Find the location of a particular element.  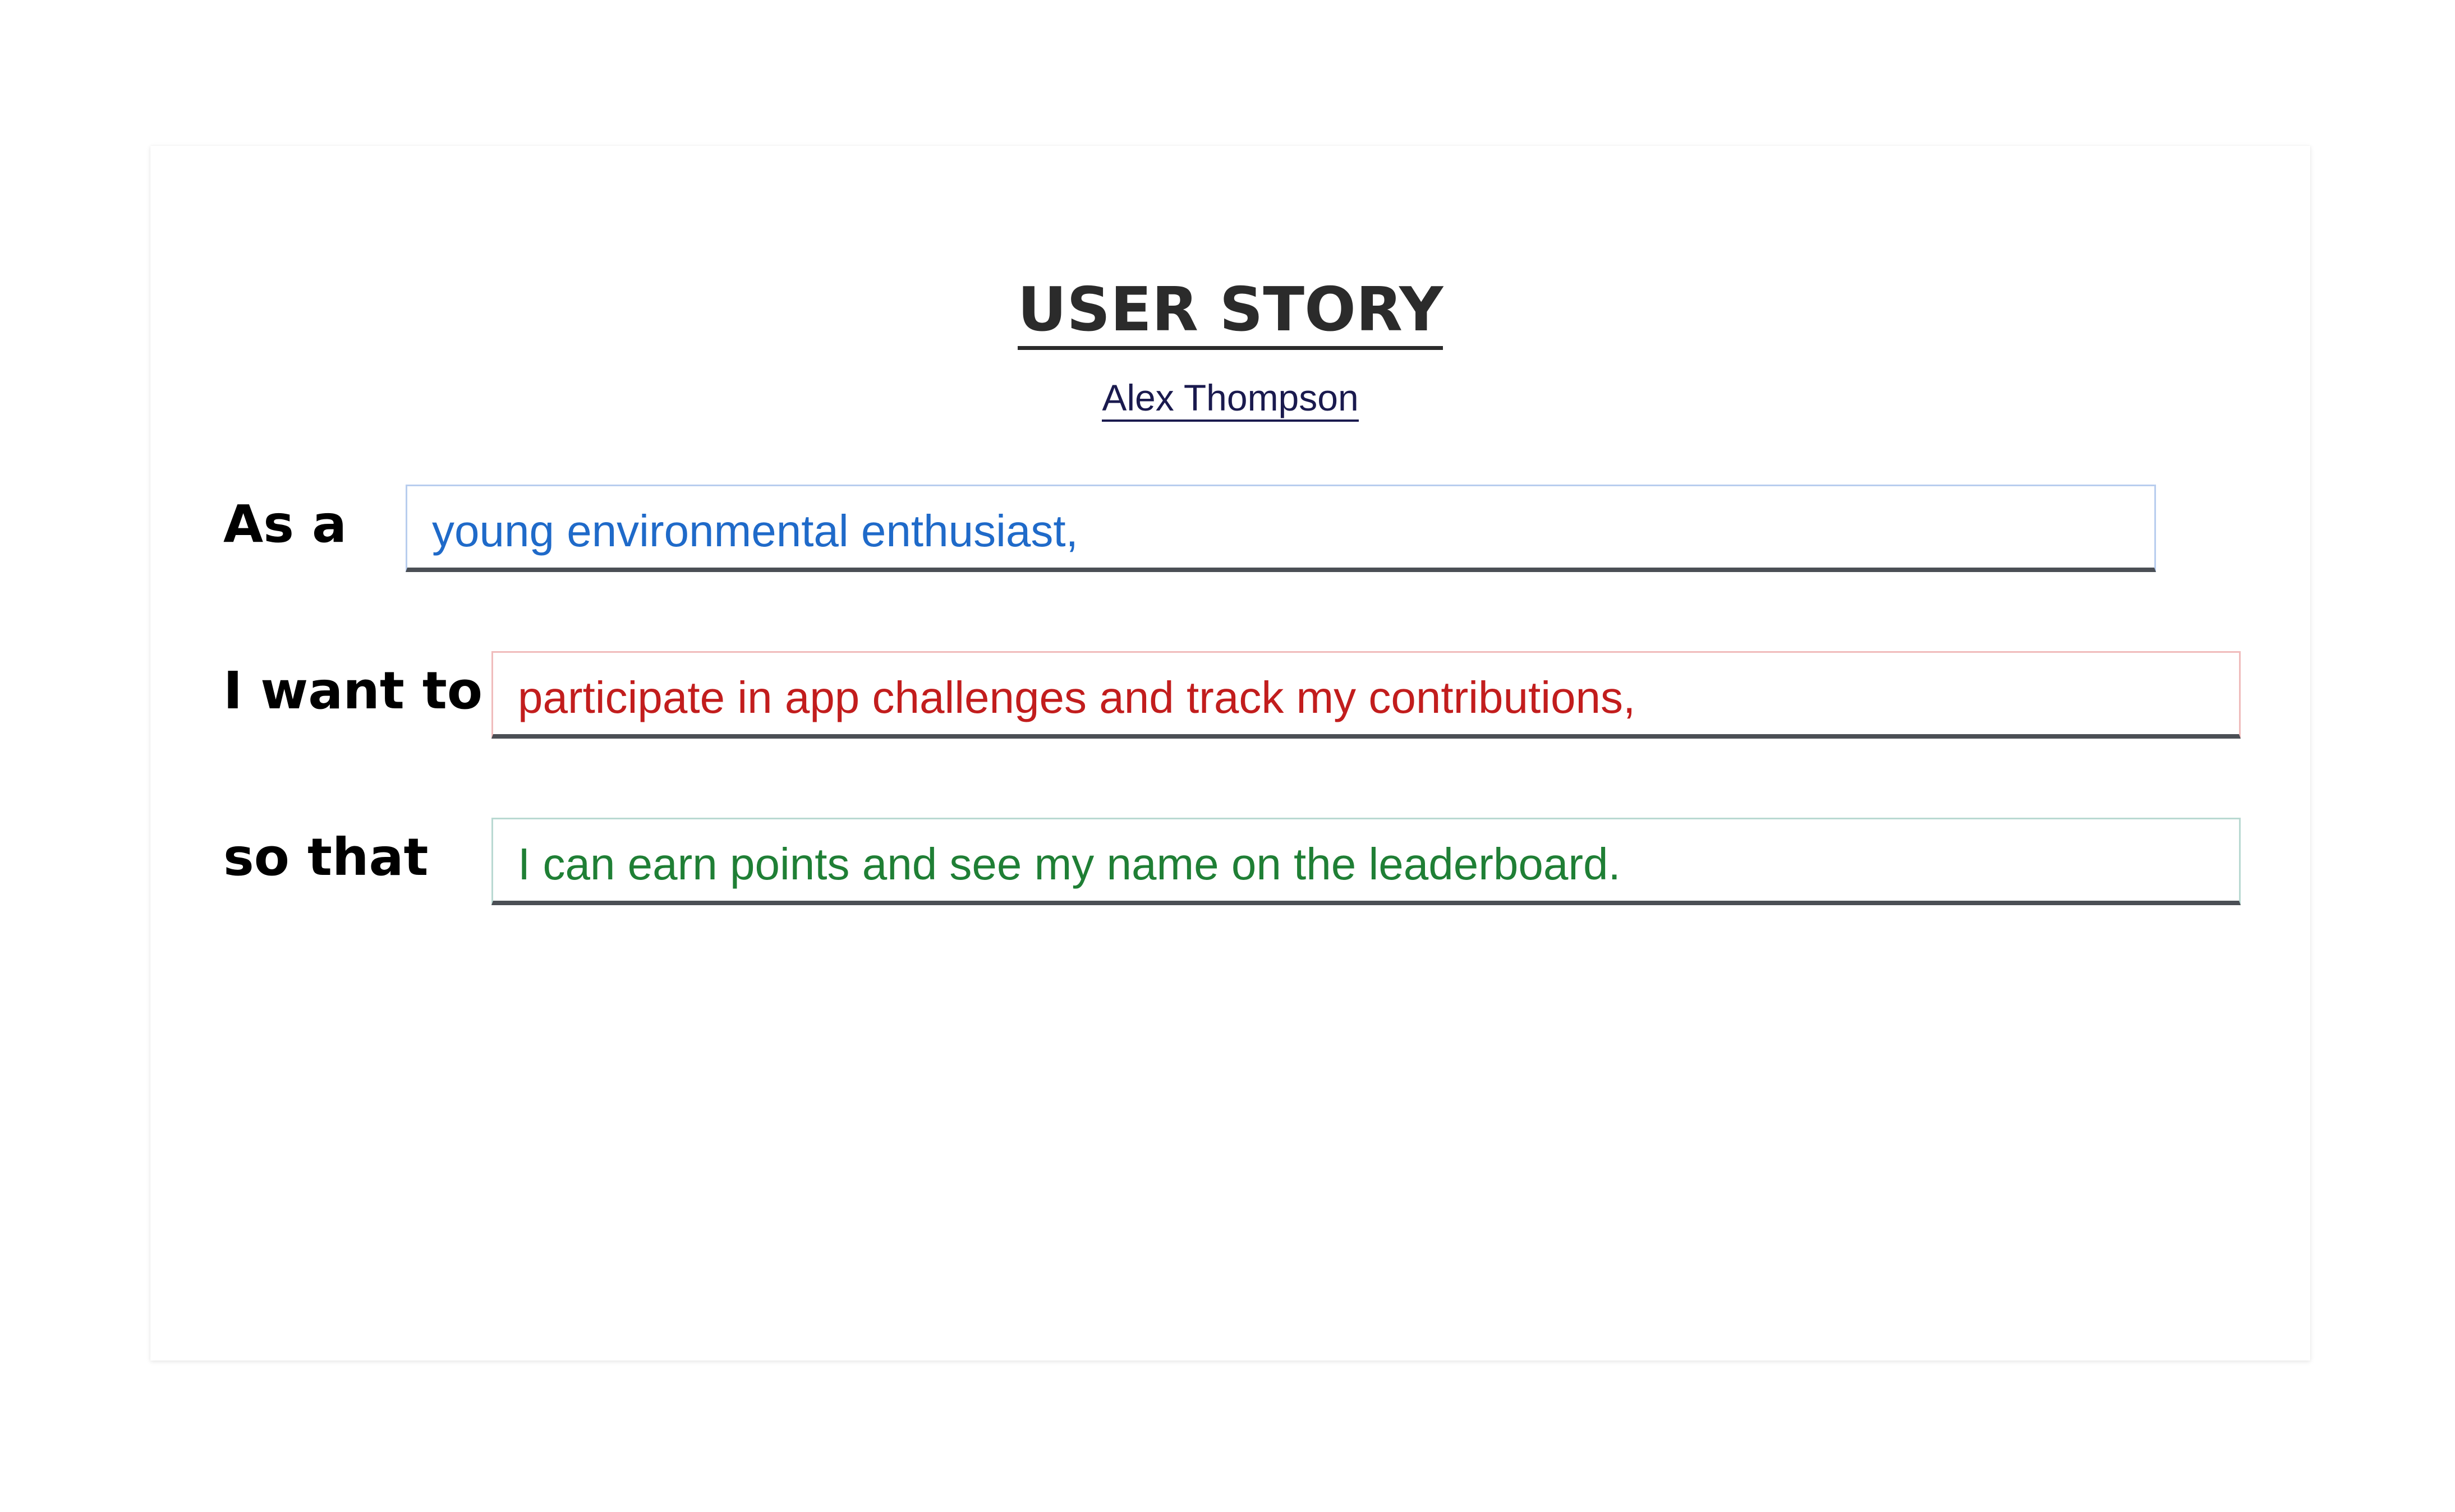

page-title: USER STORY is located at coordinates (1230, 312).